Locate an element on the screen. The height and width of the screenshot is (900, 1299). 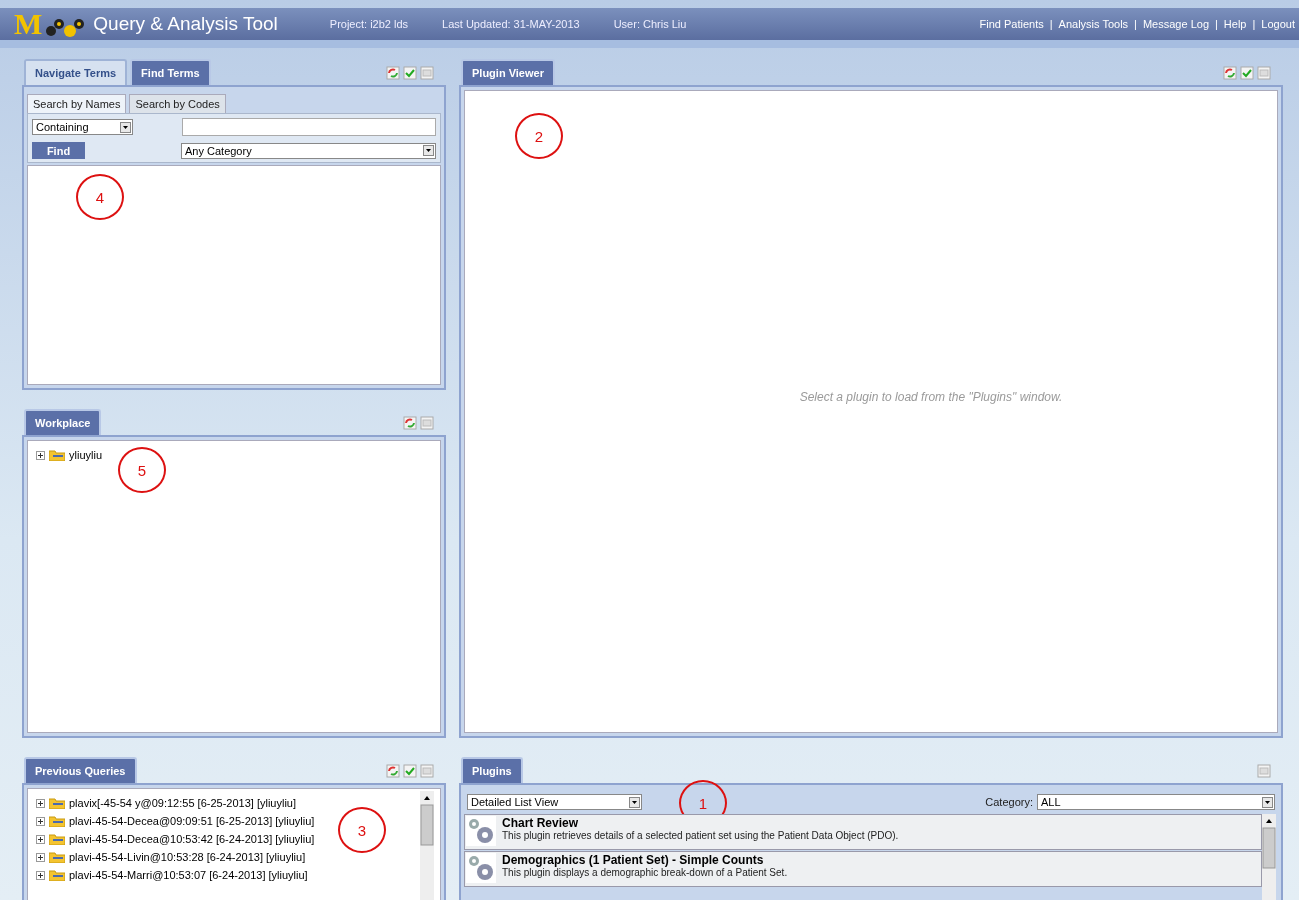
dropdown: ALL is located at coordinates (1156, 802).